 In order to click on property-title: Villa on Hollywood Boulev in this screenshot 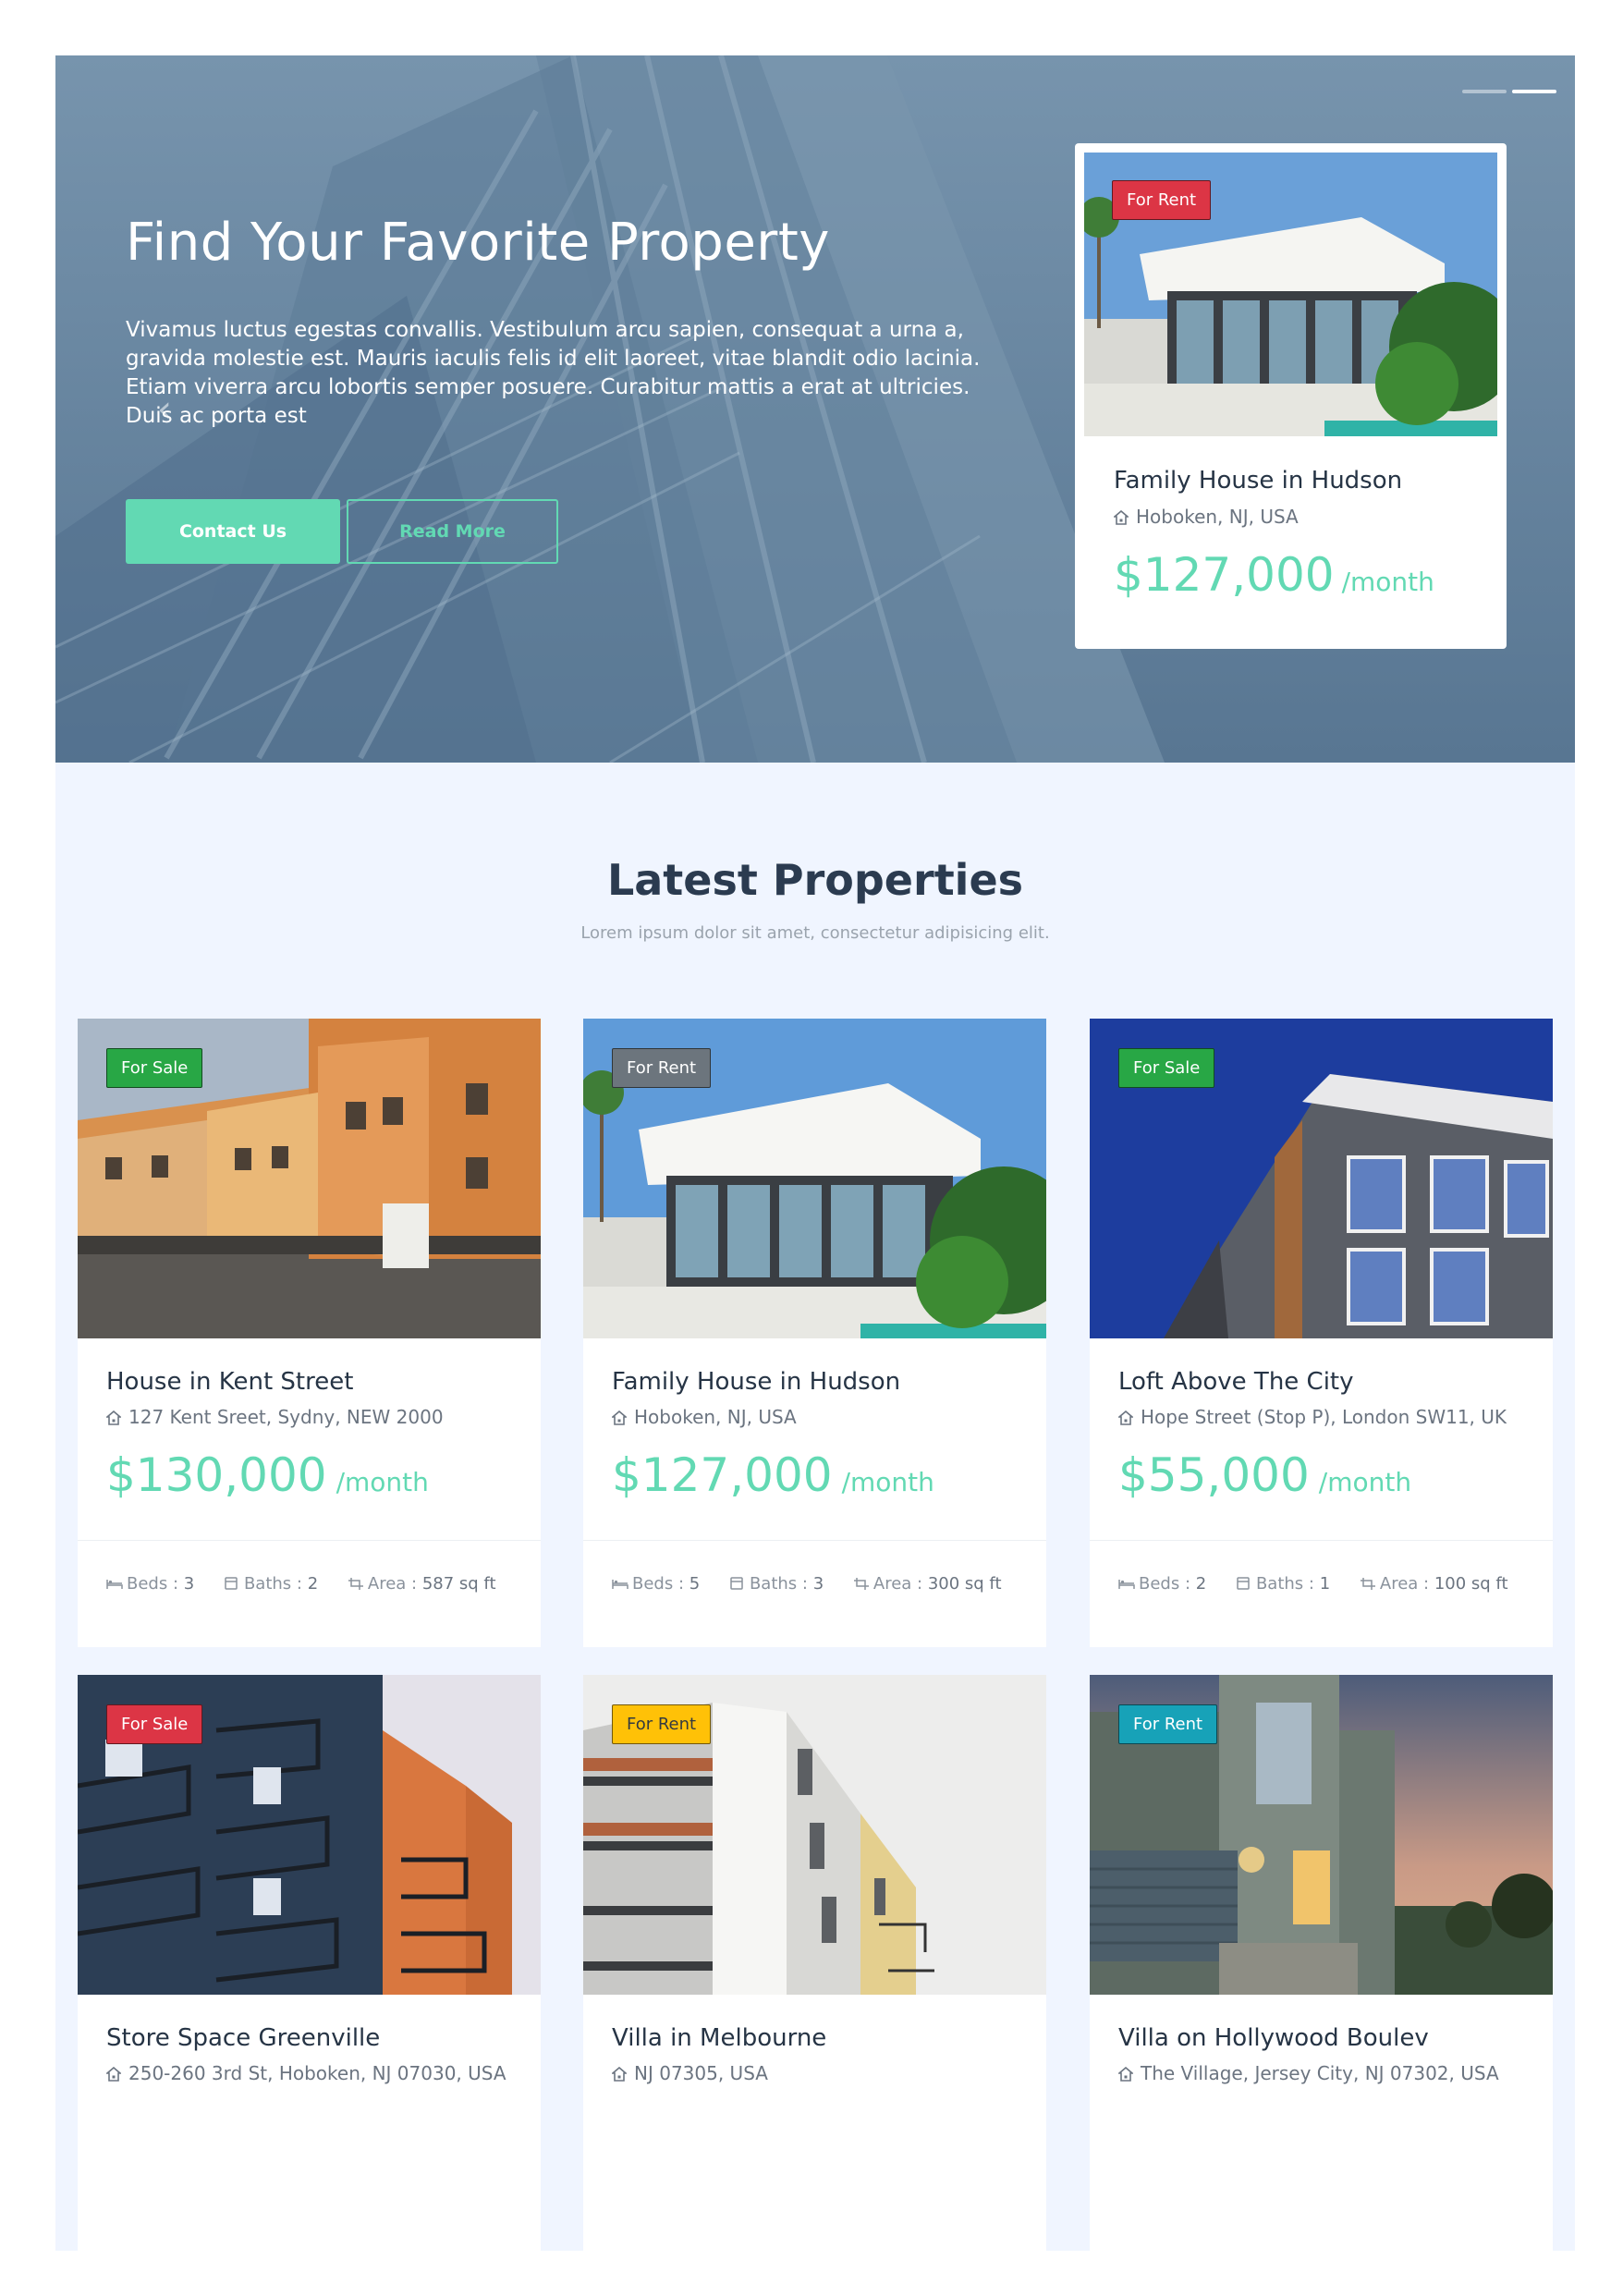, I will do `click(1273, 2038)`.